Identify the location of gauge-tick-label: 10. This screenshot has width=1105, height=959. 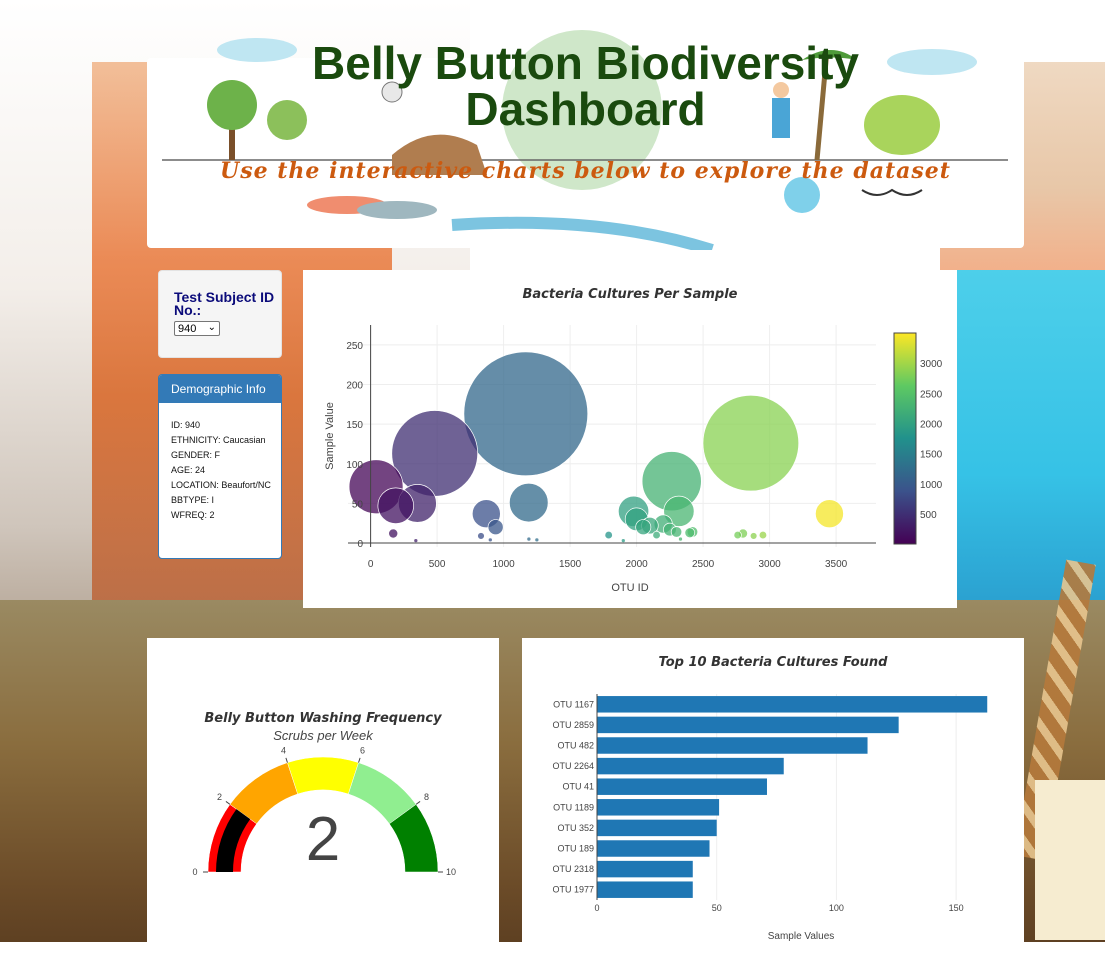
(451, 872).